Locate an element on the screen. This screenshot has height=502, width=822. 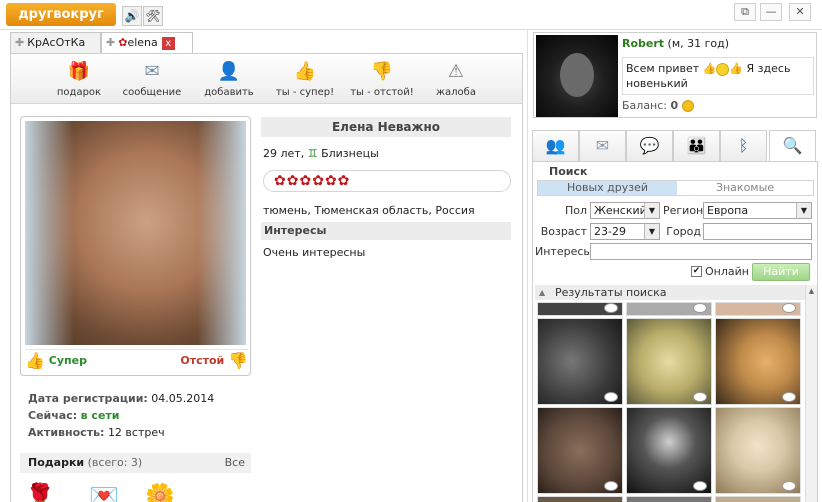
tools-icon: 🛠 is located at coordinates (153, 16).